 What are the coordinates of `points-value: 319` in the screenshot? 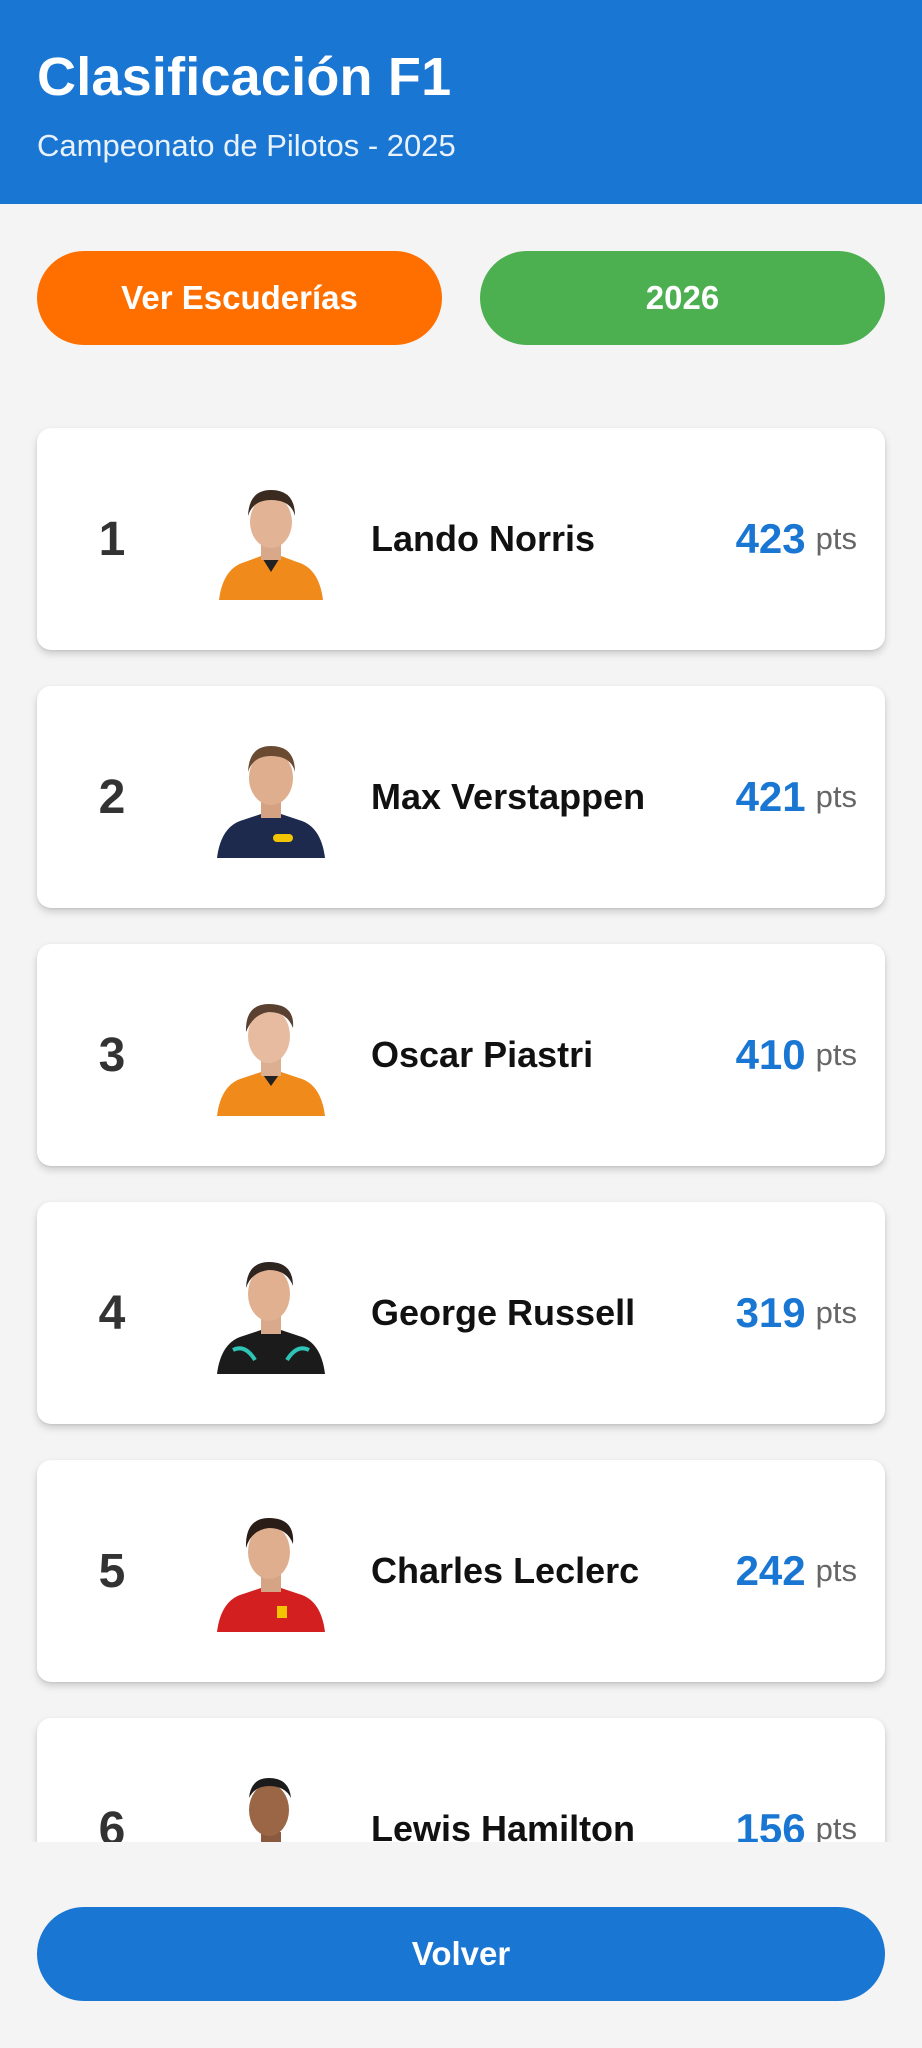 It's located at (770, 1312).